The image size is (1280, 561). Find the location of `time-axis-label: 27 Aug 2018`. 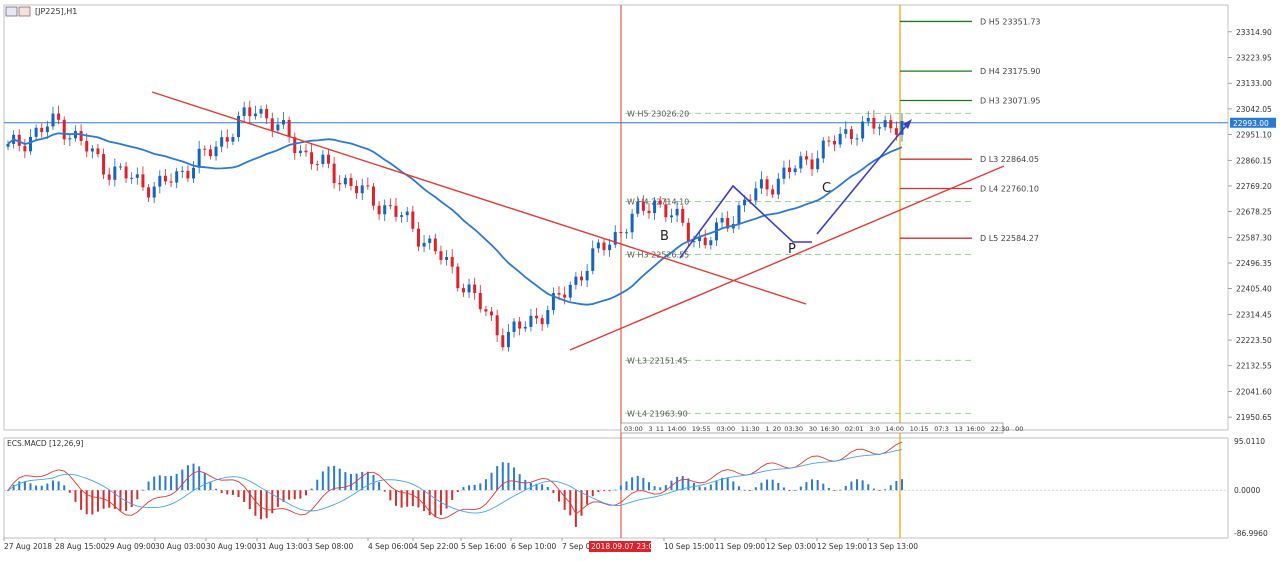

time-axis-label: 27 Aug 2018 is located at coordinates (28, 546).